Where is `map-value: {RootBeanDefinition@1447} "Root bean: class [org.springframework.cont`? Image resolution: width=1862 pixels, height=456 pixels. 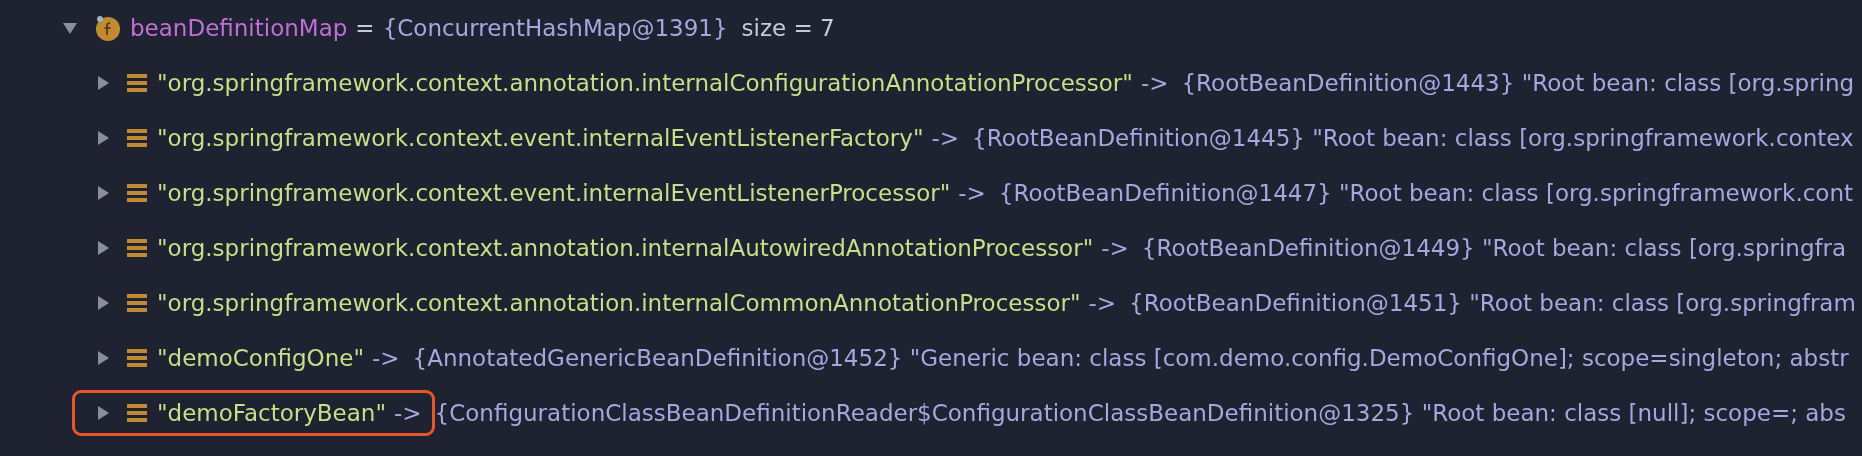
map-value: {RootBeanDefinition@1447} "Root bean: class [org.springframework.cont is located at coordinates (1425, 192).